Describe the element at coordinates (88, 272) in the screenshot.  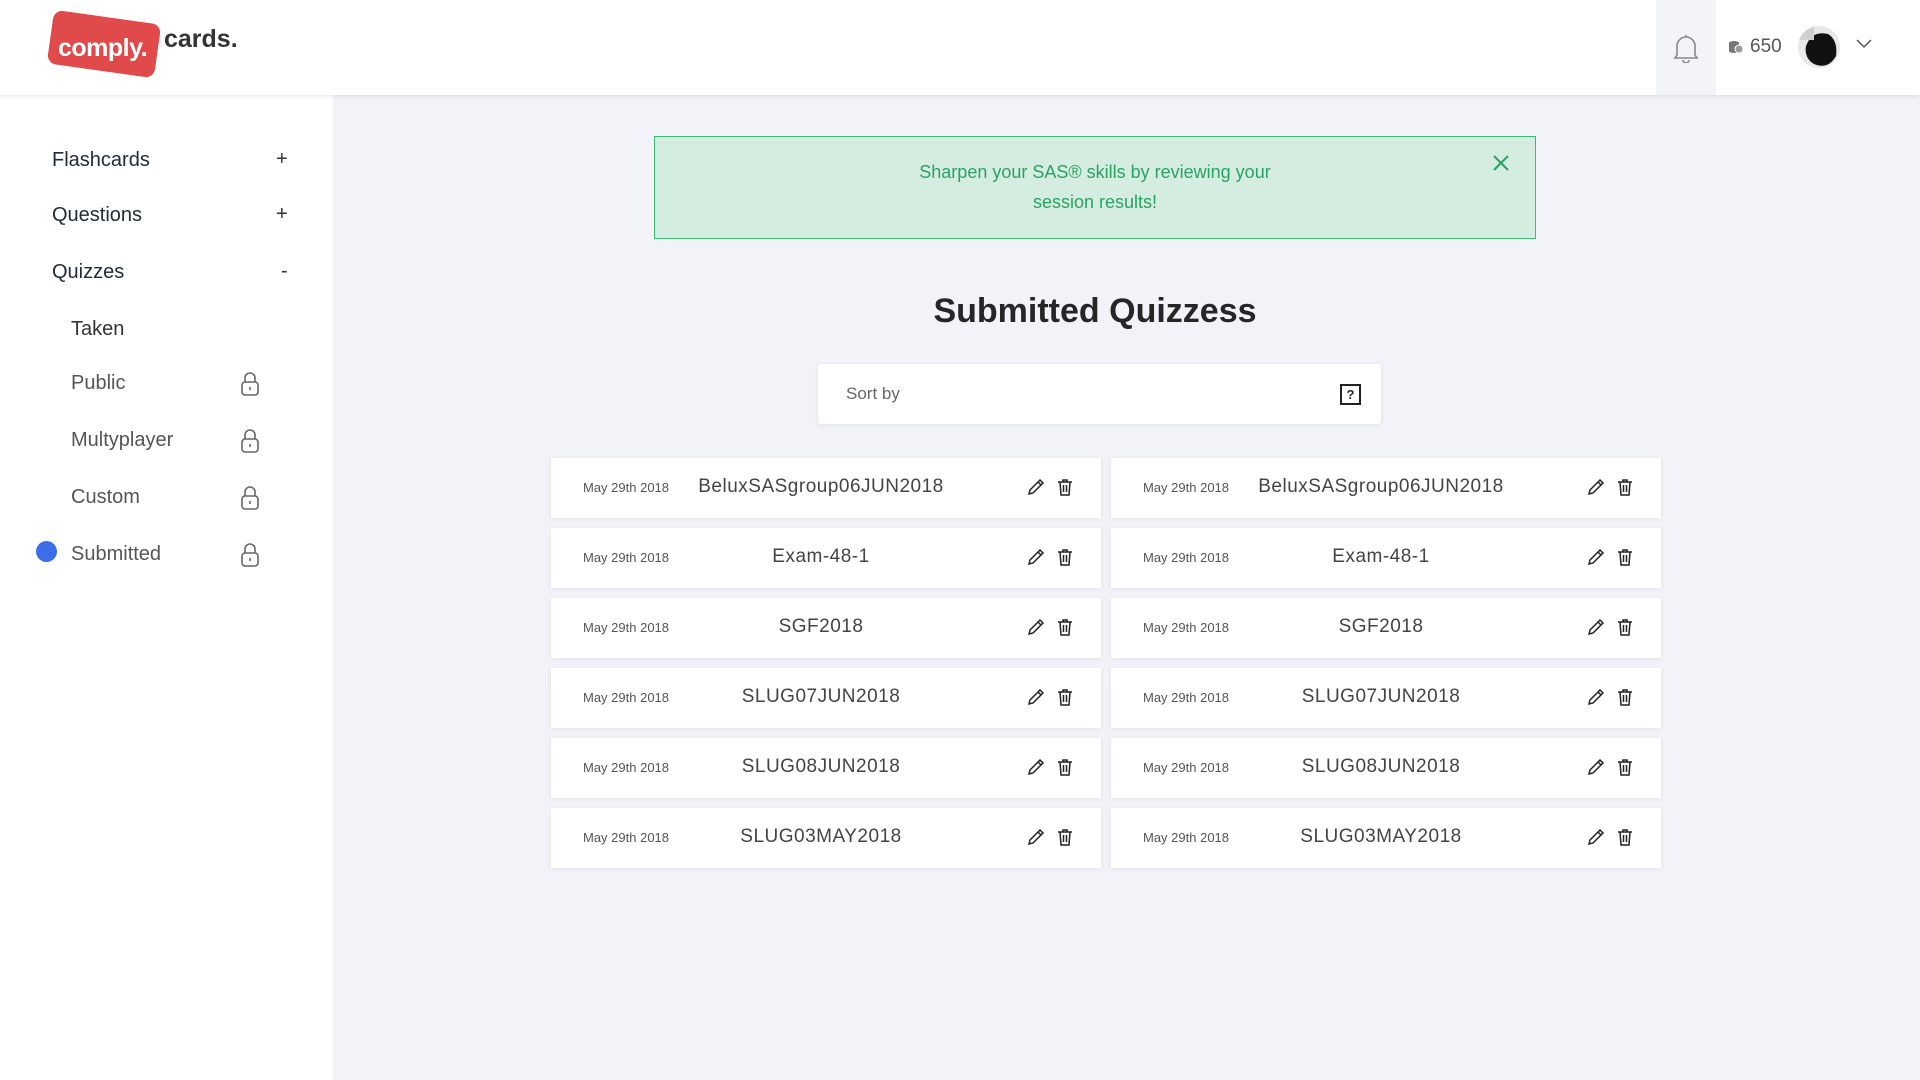
I see `sidebar-item-quizzes: Quizzes` at that location.